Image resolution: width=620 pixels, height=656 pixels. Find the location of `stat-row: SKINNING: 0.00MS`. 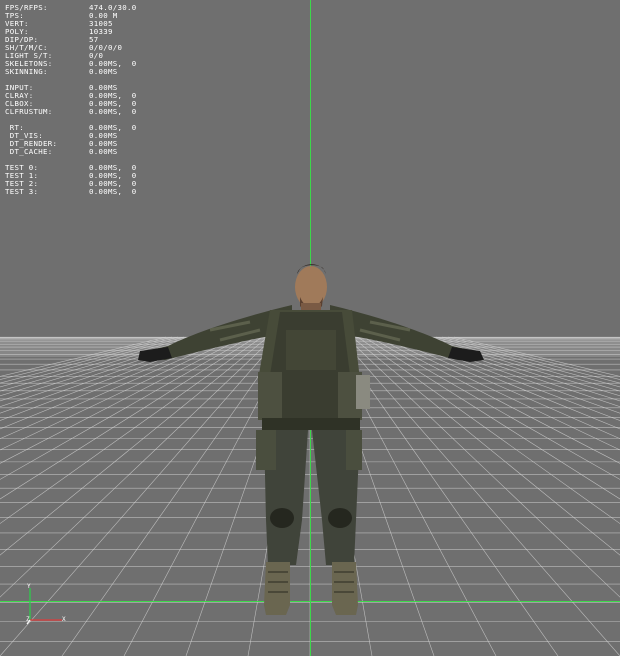

stat-row: SKINNING: 0.00MS is located at coordinates (71, 72).